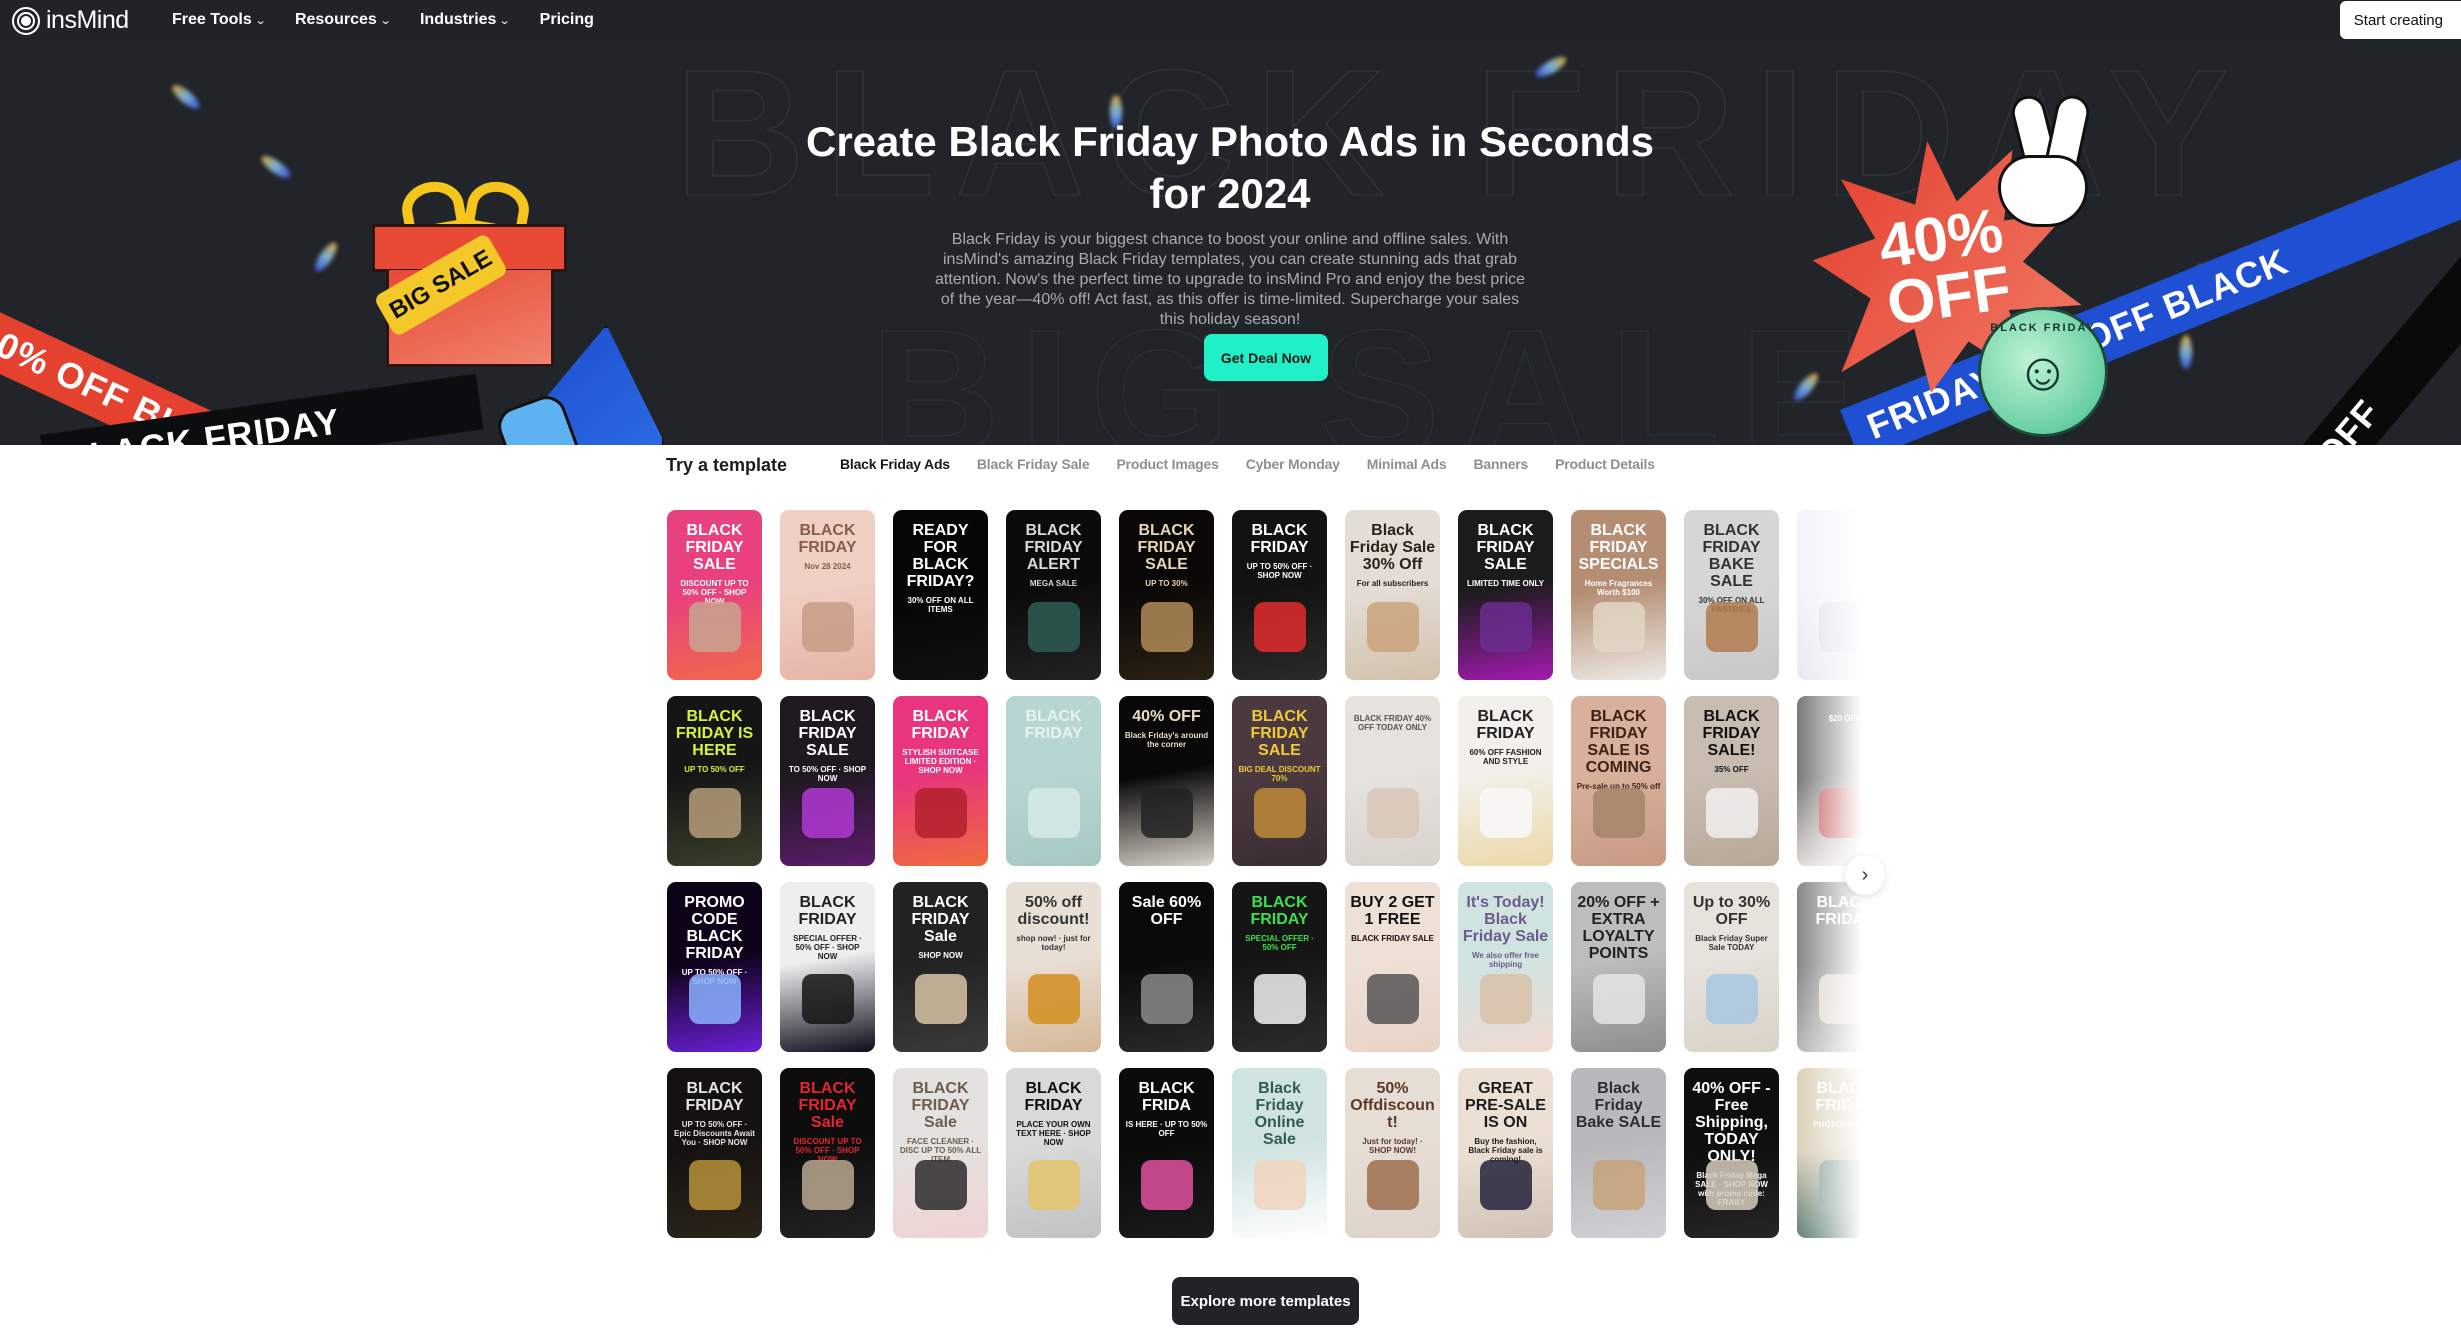 Image resolution: width=2461 pixels, height=1329 pixels. What do you see at coordinates (714, 781) in the screenshot?
I see `template-card: BLACK FRIDAY IS HERE UP TO 50% OFF` at bounding box center [714, 781].